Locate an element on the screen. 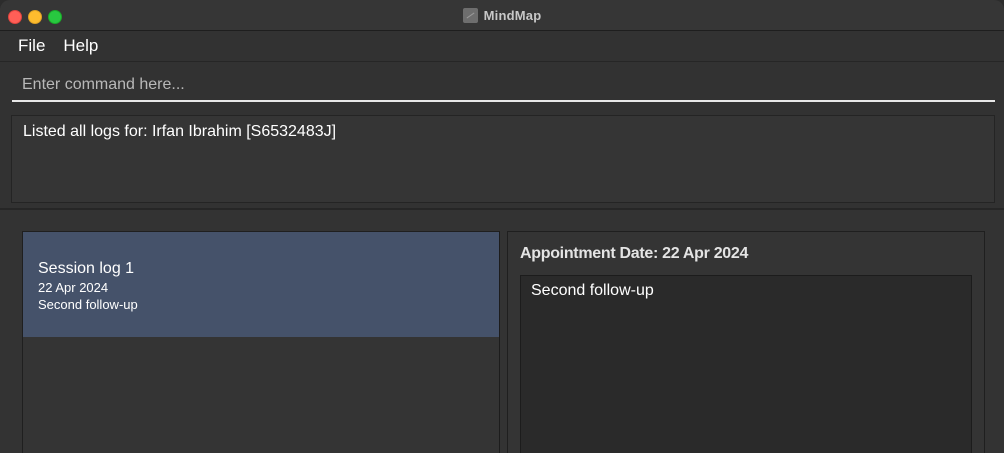 This screenshot has height=453, width=1004. log-date: 22 Apr 2024 is located at coordinates (73, 287).